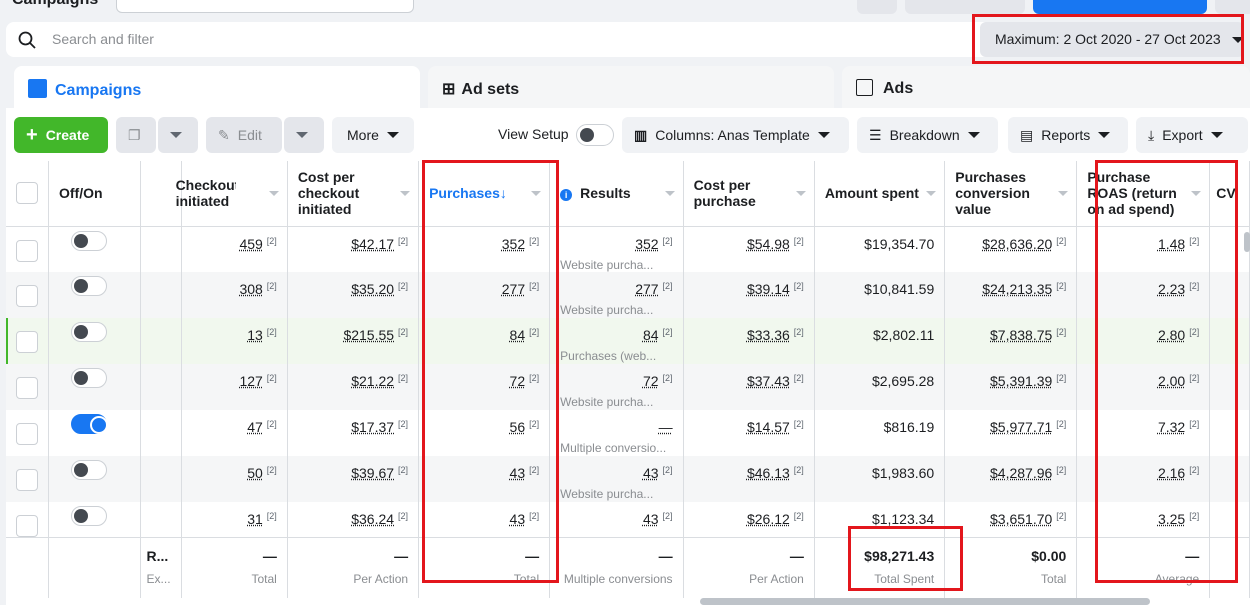 The width and height of the screenshot is (1250, 605). I want to click on cell-value: $3,651.70, so click(1021, 519).